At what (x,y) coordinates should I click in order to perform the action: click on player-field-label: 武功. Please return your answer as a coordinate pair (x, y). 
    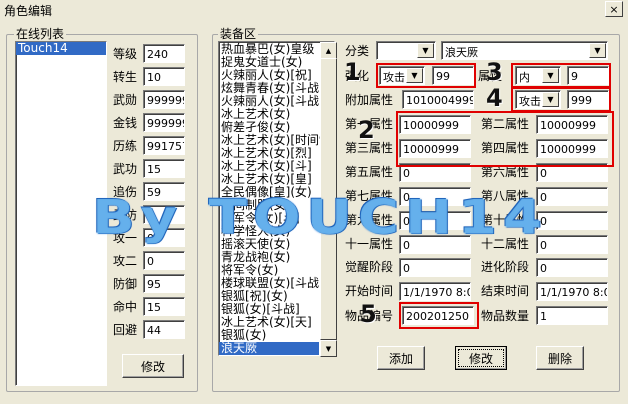
    Looking at the image, I should click on (125, 169).